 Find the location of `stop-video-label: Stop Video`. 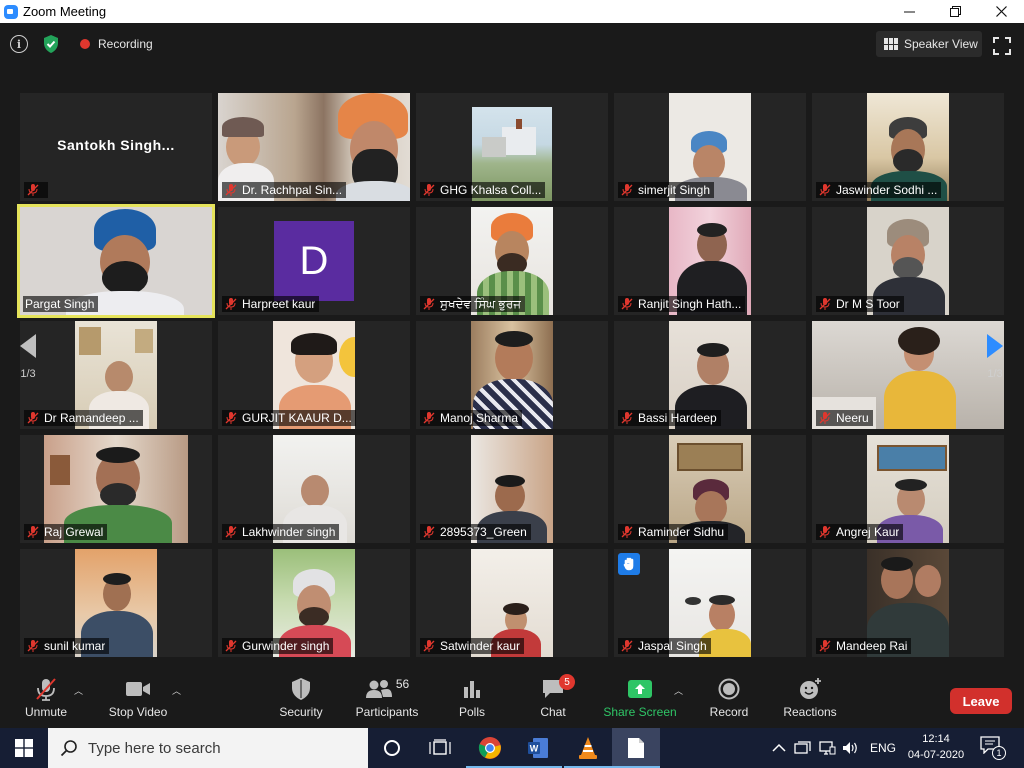

stop-video-label: Stop Video is located at coordinates (138, 712).